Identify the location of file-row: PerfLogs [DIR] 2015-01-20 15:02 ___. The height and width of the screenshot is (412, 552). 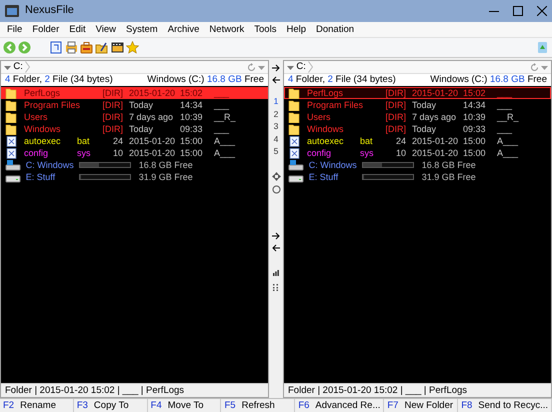
(417, 93).